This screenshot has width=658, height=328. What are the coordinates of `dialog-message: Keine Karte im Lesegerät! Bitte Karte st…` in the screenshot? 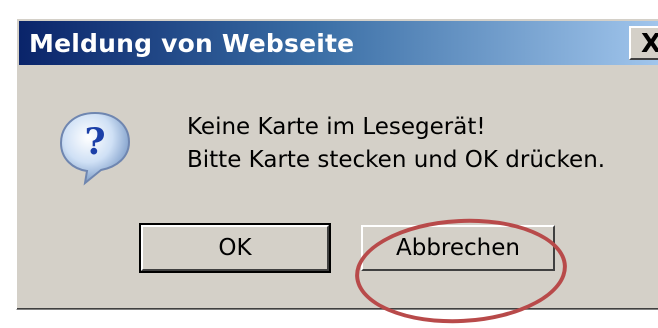 It's located at (396, 144).